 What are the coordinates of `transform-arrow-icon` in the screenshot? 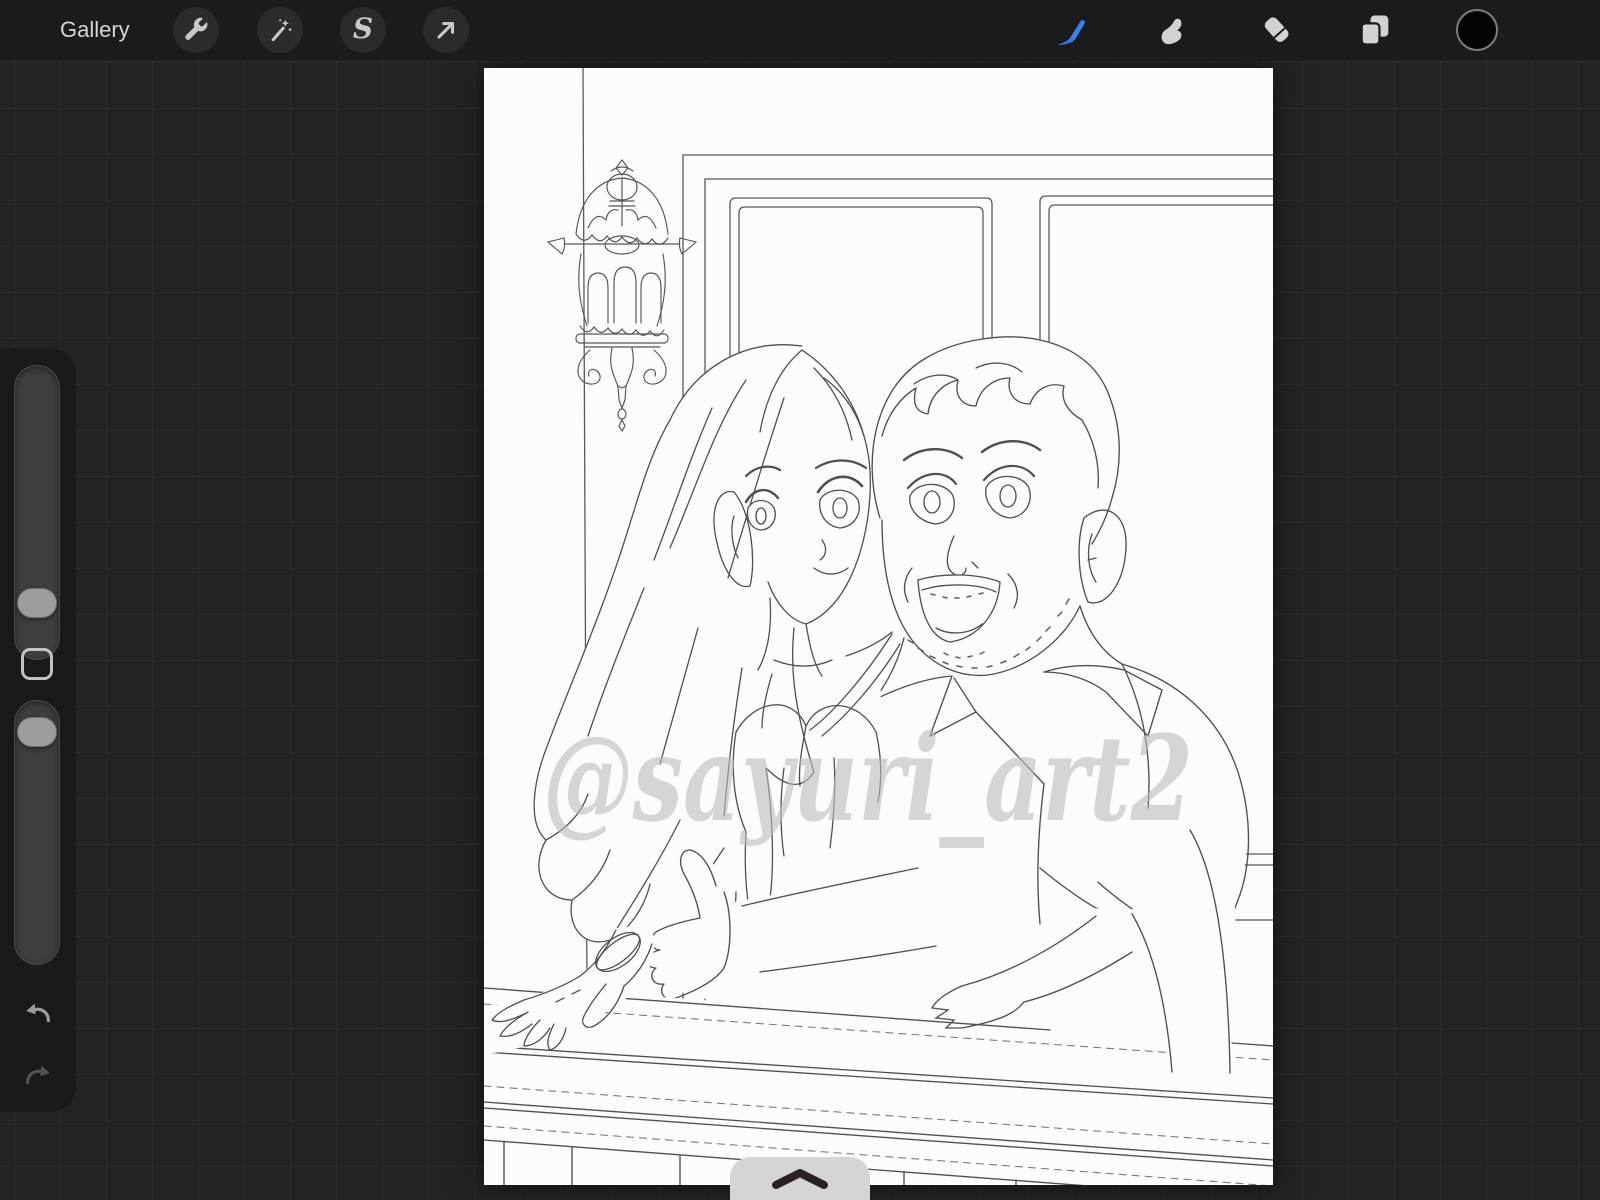 It's located at (446, 30).